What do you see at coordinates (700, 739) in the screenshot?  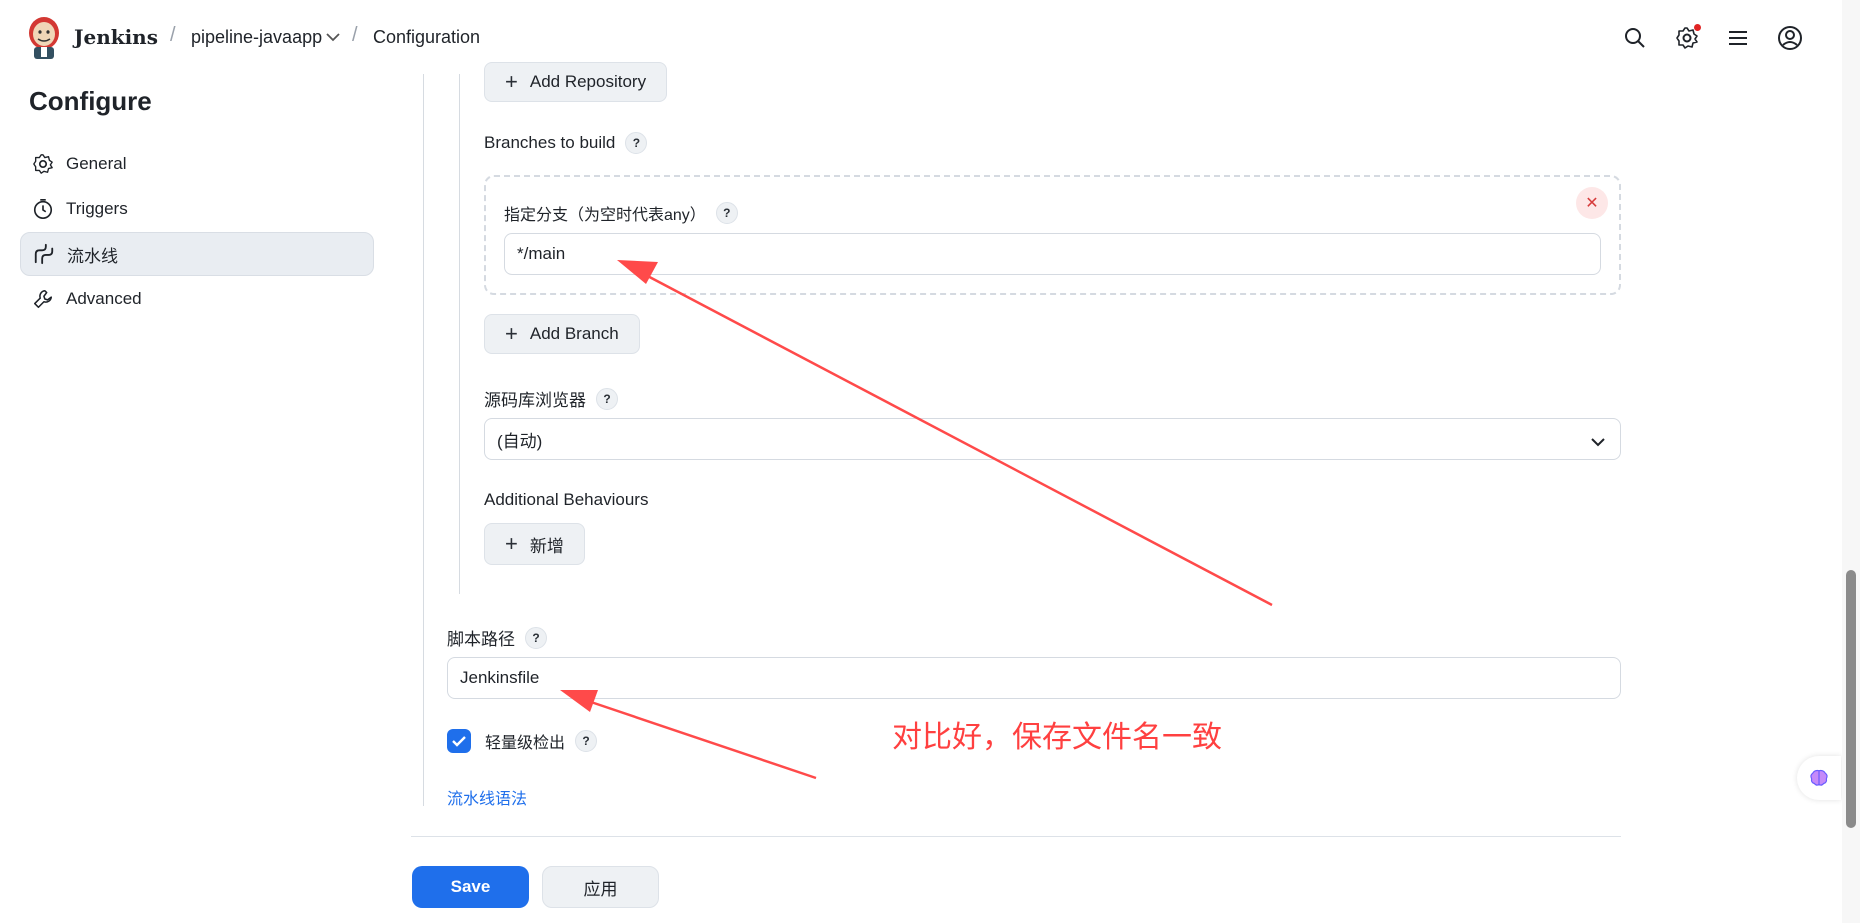 I see `annotation-arrow-script` at bounding box center [700, 739].